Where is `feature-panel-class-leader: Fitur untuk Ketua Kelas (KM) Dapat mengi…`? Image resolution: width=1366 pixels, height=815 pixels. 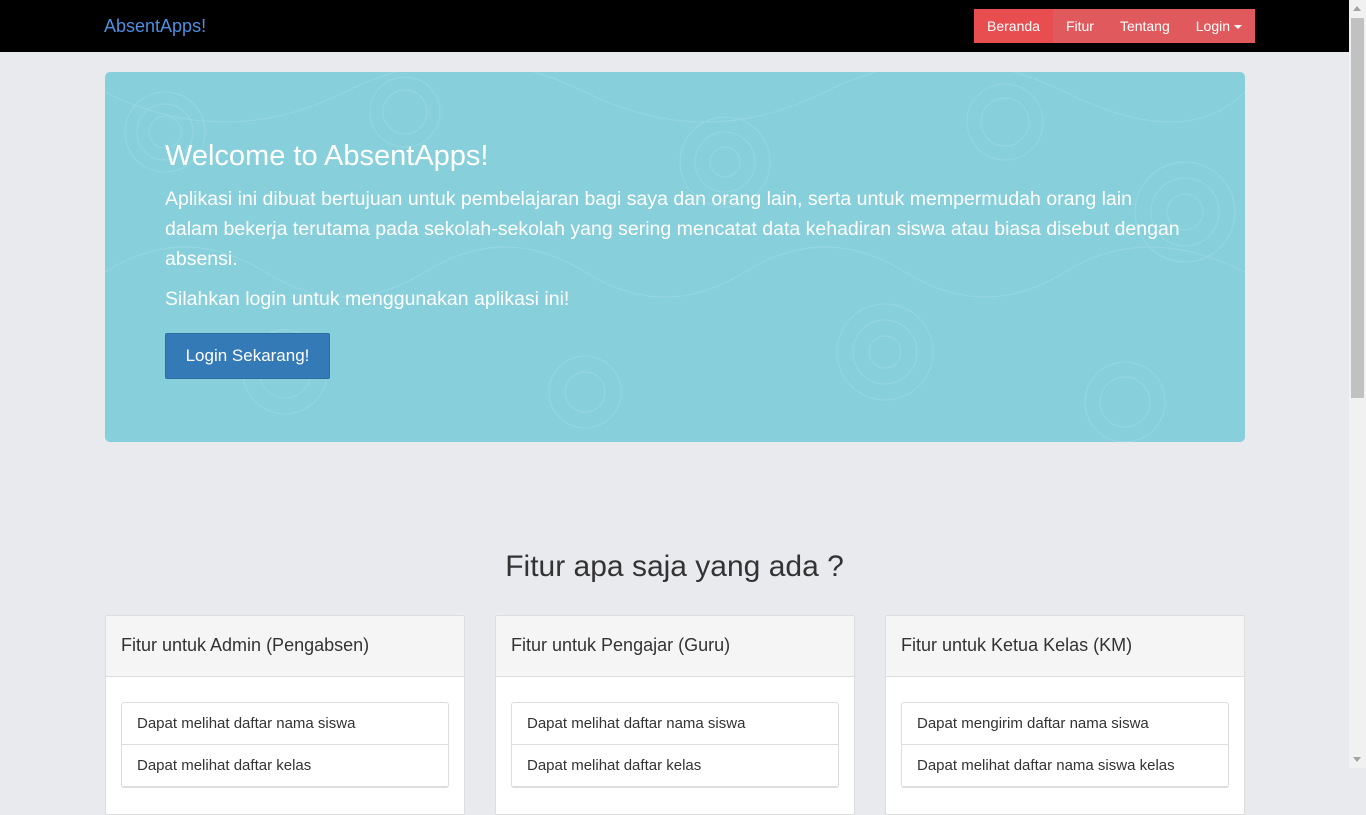
feature-panel-class-leader: Fitur untuk Ketua Kelas (KM) Dapat mengi… is located at coordinates (1065, 715).